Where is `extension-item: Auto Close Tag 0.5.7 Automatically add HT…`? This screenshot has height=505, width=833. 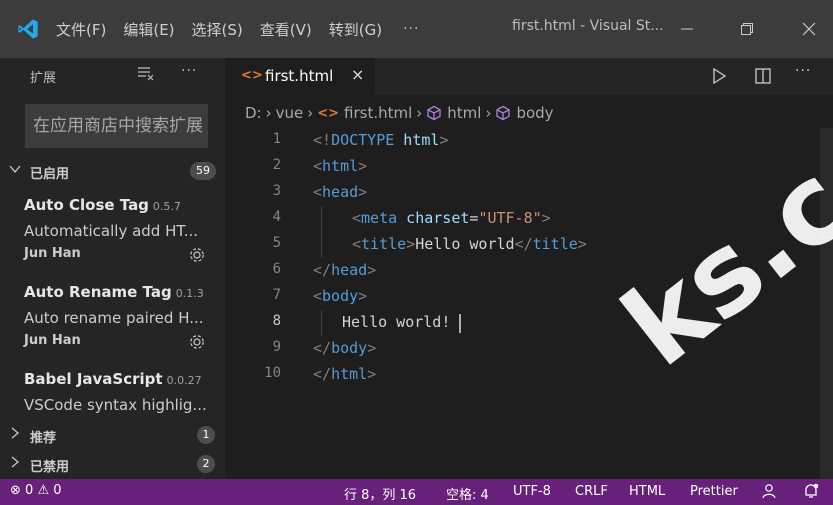 extension-item: Auto Close Tag 0.5.7 Automatically add HT… is located at coordinates (112, 238).